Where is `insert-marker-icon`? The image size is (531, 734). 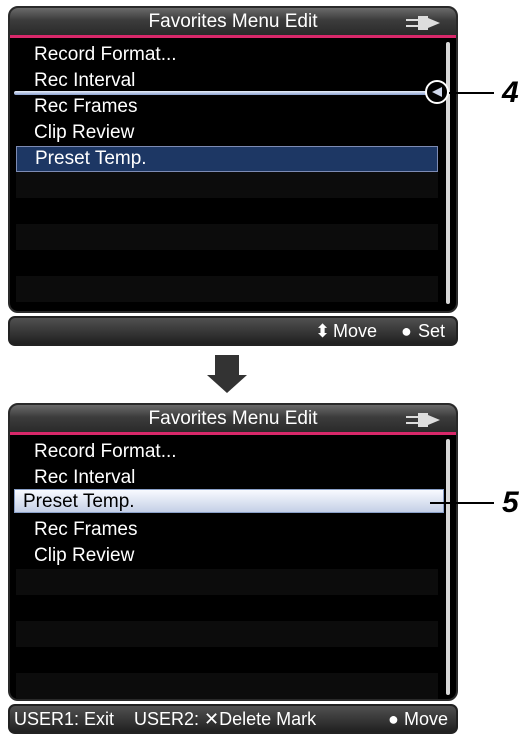 insert-marker-icon is located at coordinates (437, 92).